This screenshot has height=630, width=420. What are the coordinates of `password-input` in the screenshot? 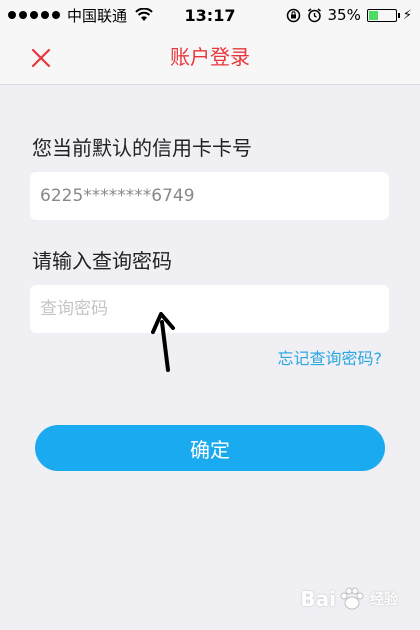 It's located at (209, 309).